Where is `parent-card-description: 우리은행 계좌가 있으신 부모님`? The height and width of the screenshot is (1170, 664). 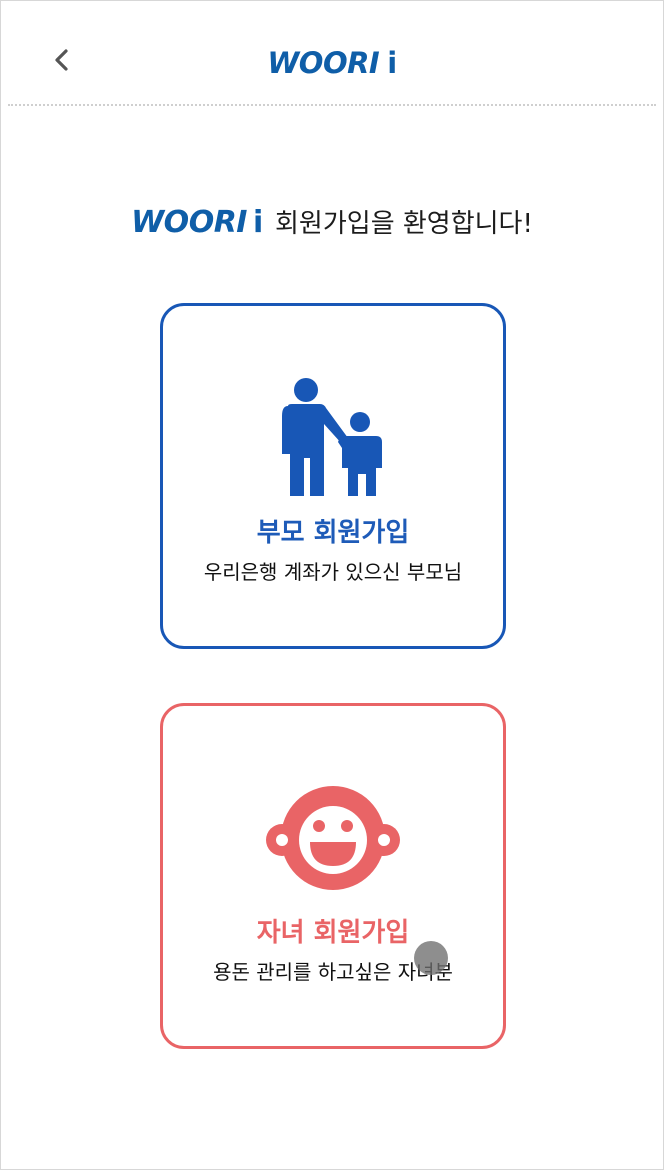 parent-card-description: 우리은행 계좌가 있으신 부모님 is located at coordinates (333, 572).